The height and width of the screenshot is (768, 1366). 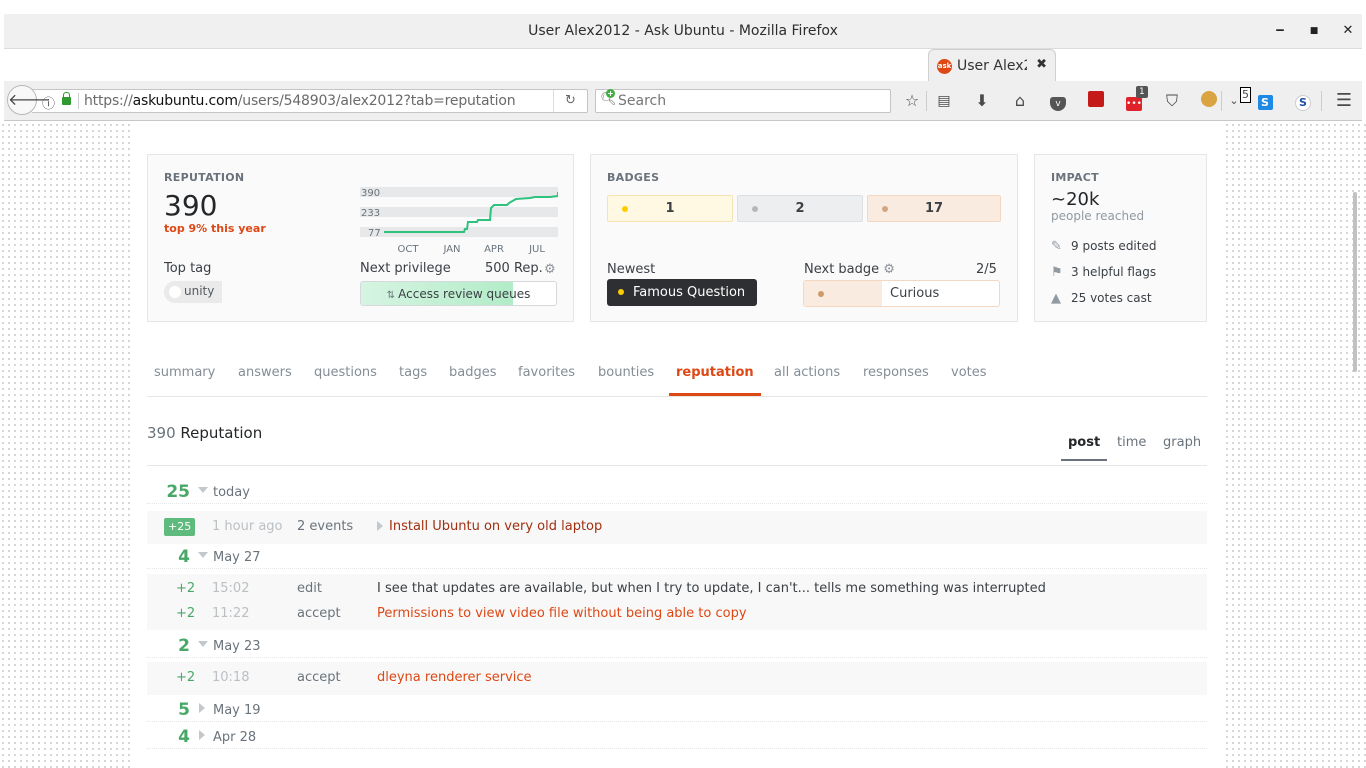 What do you see at coordinates (66, 98) in the screenshot?
I see `lock-icon` at bounding box center [66, 98].